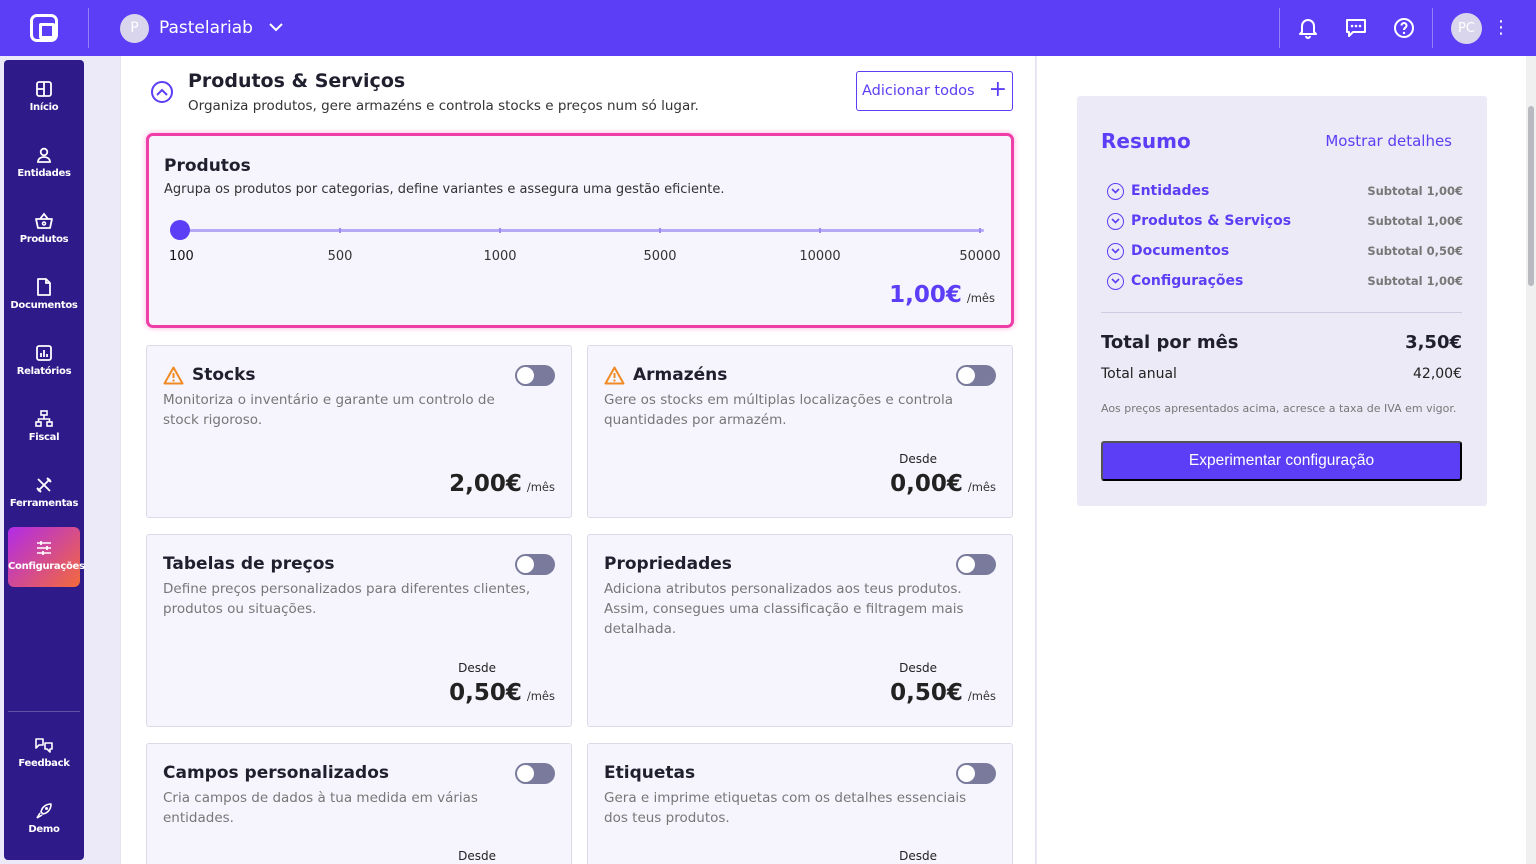 The height and width of the screenshot is (864, 1536). Describe the element at coordinates (1308, 28) in the screenshot. I see `bell-icon` at that location.